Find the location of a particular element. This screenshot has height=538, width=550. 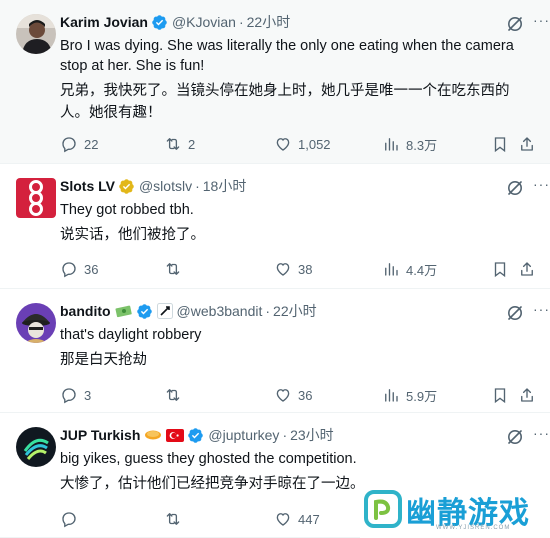

timestamp: 23小时 is located at coordinates (312, 435).